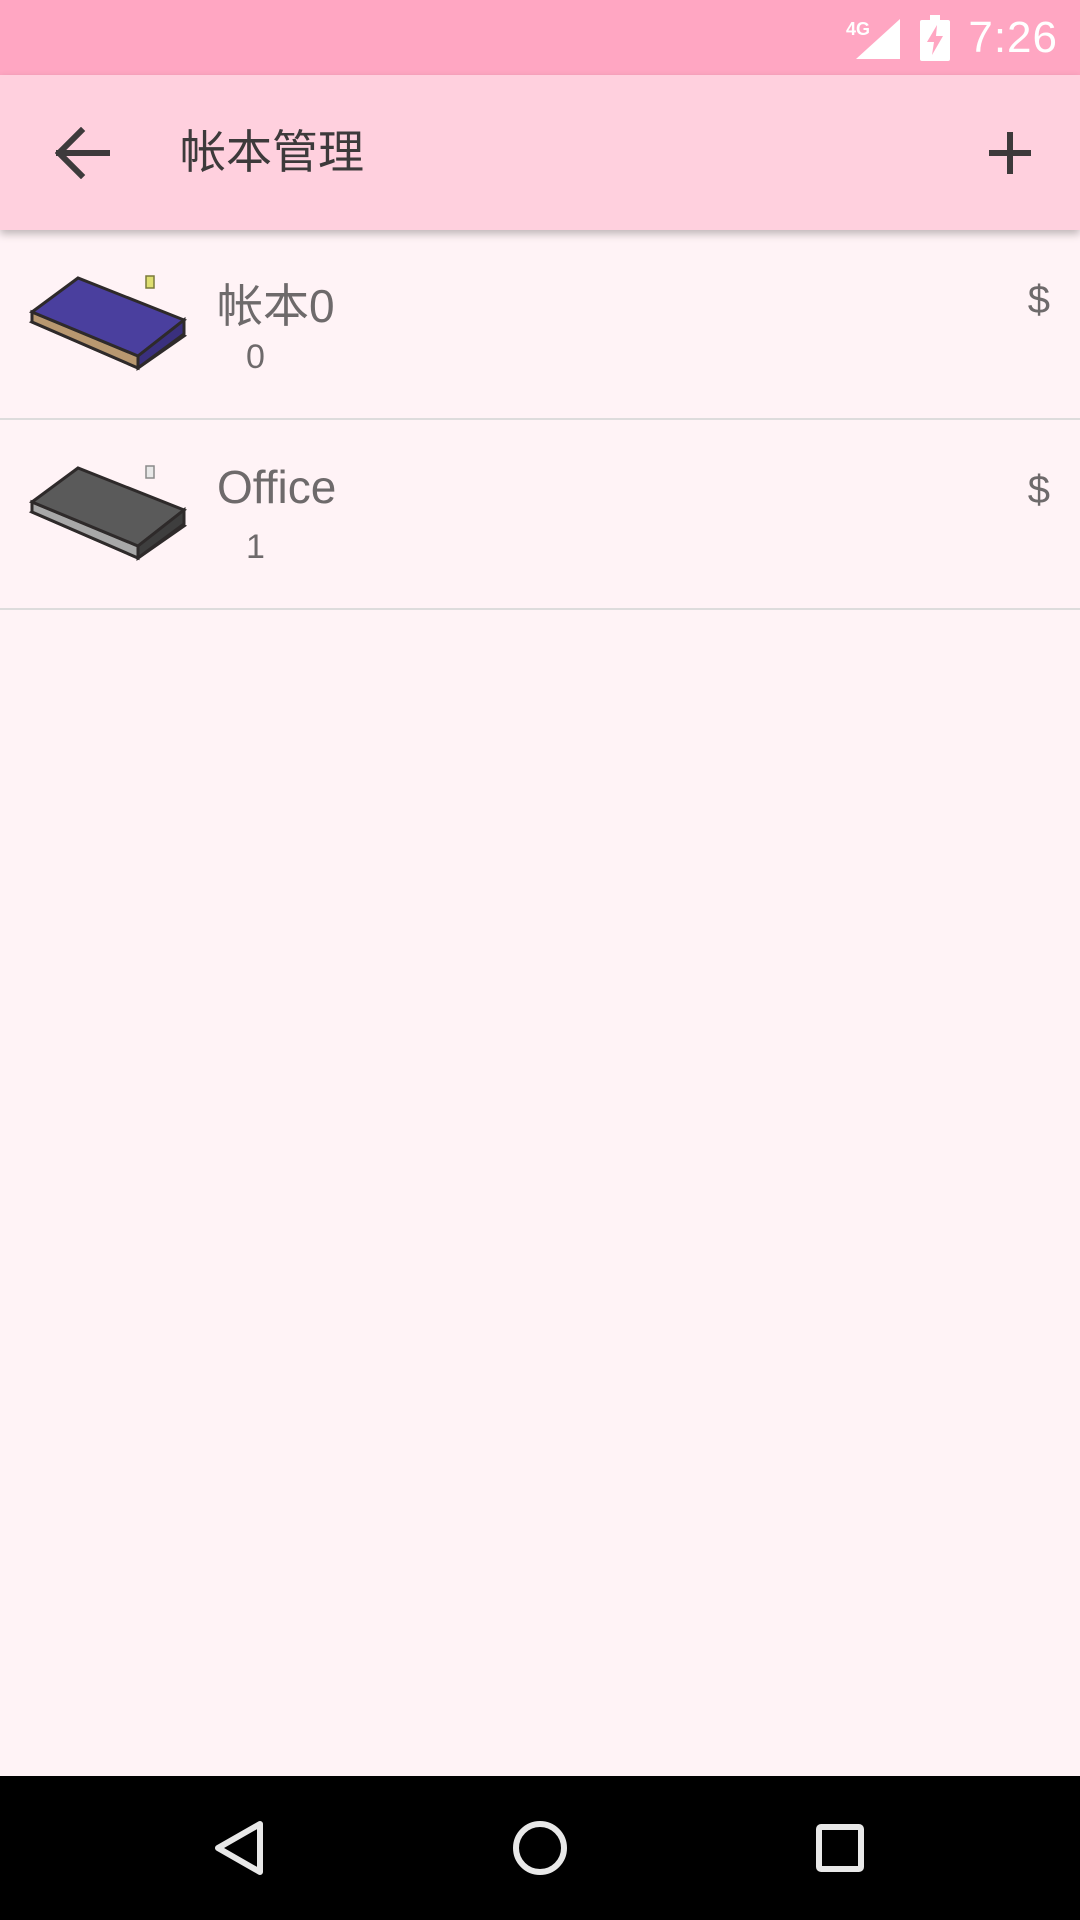 The width and height of the screenshot is (1080, 1920). Describe the element at coordinates (935, 37) in the screenshot. I see `battery-charging-icon` at that location.